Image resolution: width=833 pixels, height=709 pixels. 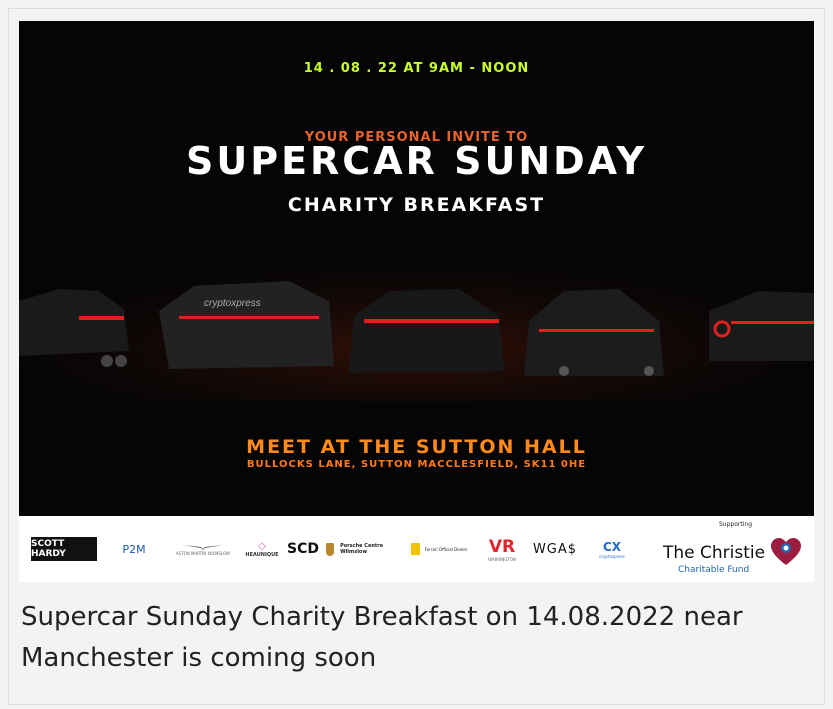 What do you see at coordinates (735, 524) in the screenshot?
I see `supporting-label: Supporting` at bounding box center [735, 524].